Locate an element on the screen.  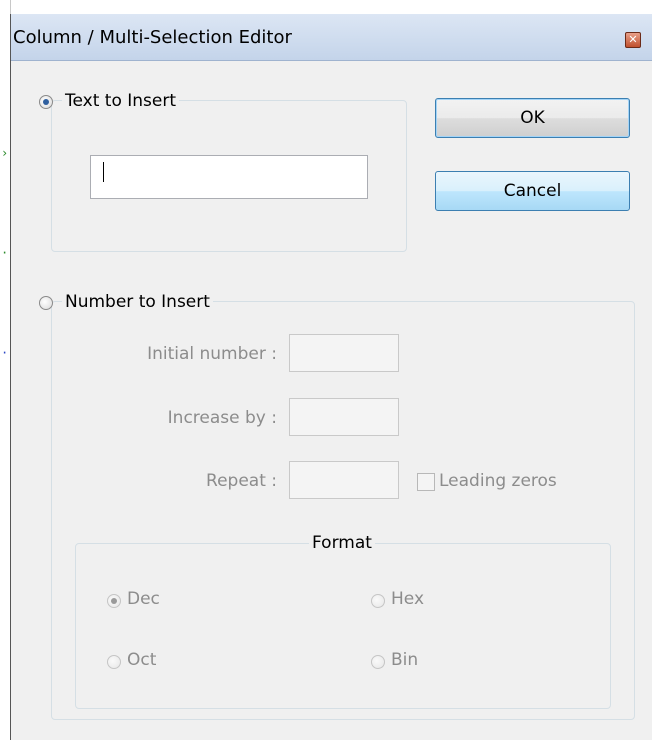
format-dec-label: Dec is located at coordinates (143, 599).